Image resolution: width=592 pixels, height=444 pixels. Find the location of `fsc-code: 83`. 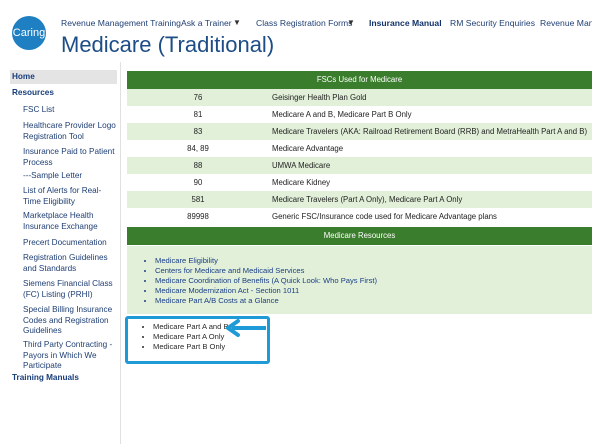

fsc-code: 83 is located at coordinates (198, 131).